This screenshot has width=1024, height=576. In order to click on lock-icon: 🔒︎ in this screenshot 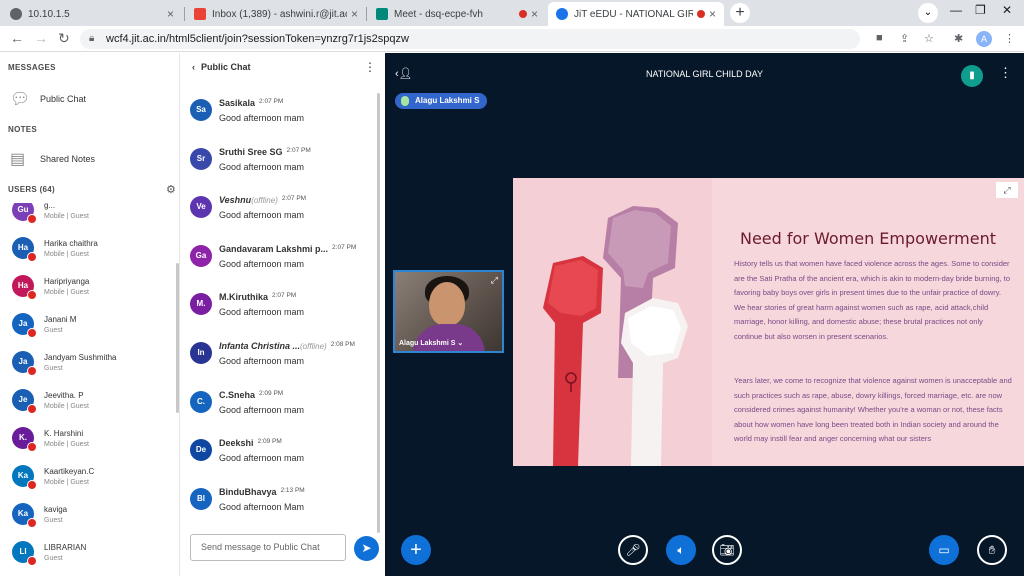, I will do `click(92, 38)`.